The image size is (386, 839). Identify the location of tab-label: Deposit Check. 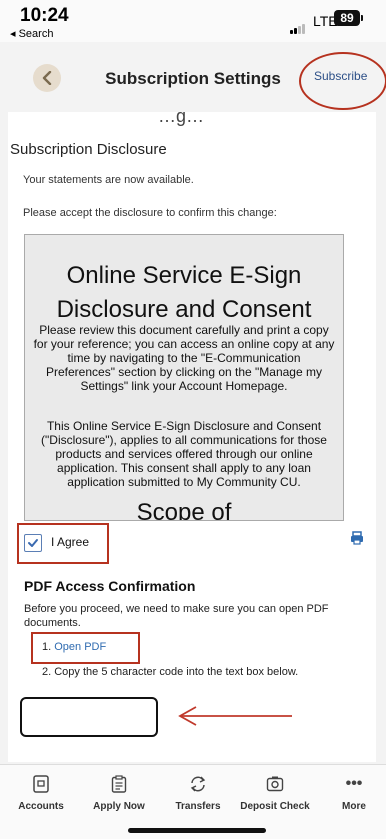
(275, 806).